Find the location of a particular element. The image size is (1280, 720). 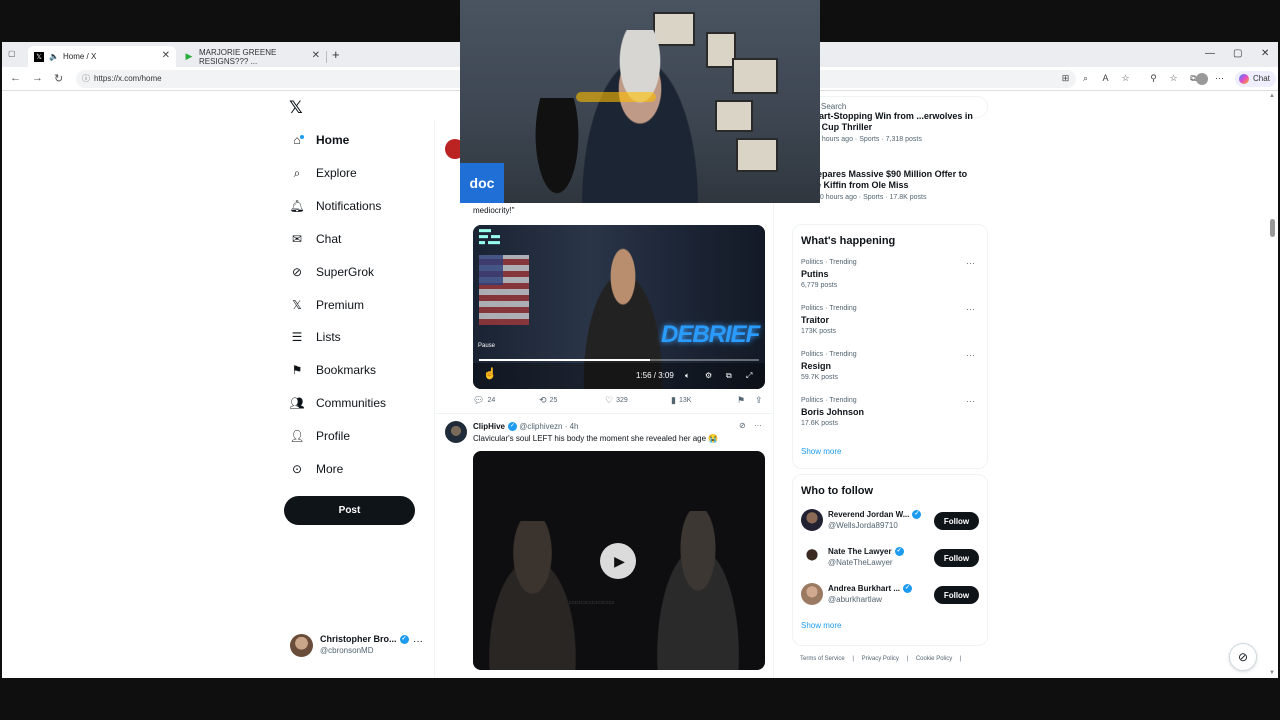

site-info-icon: ⓘ is located at coordinates (86, 79).